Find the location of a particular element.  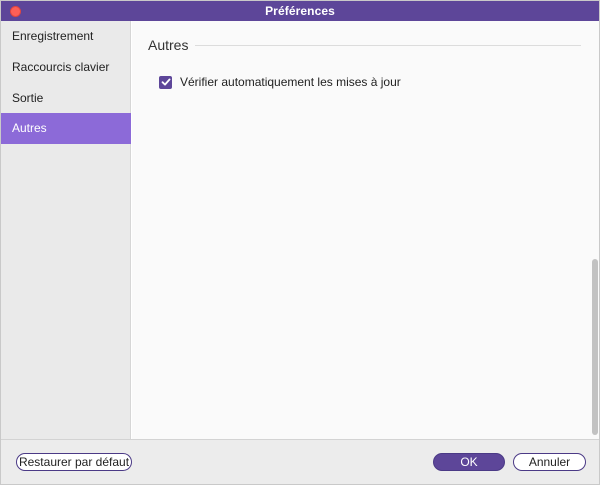

checkmark-icon is located at coordinates (165, 82).